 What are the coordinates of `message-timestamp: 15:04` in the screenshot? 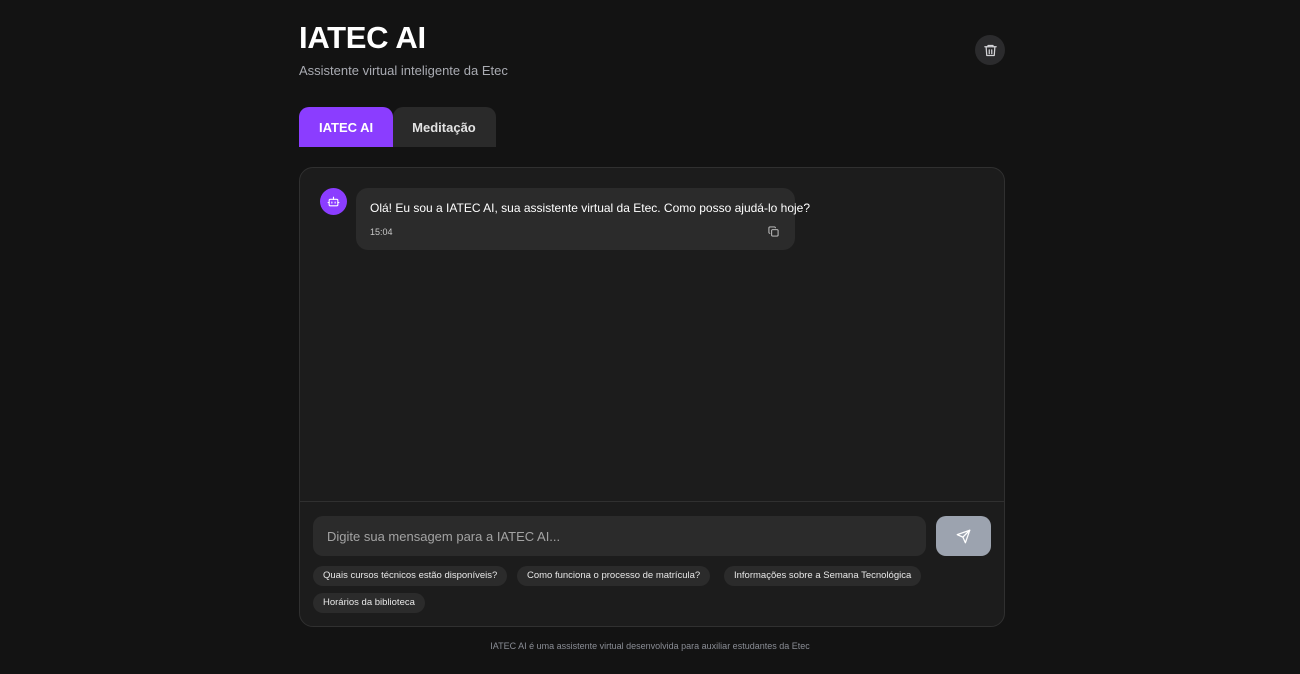 It's located at (381, 232).